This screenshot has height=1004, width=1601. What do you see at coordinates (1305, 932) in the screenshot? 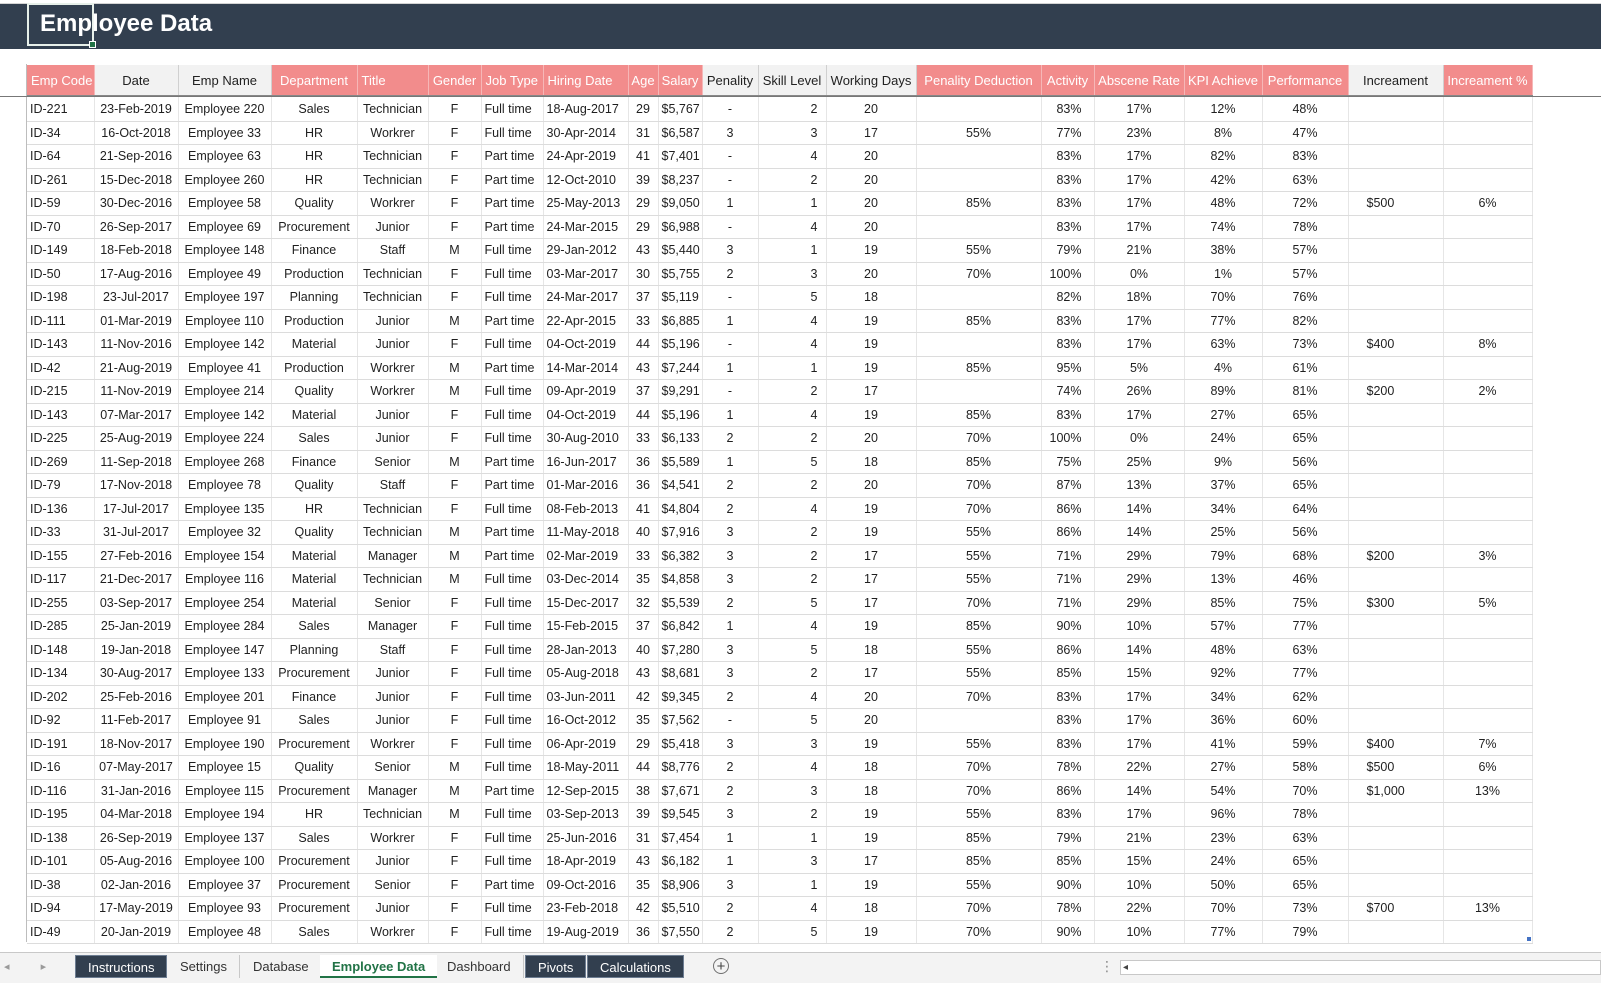
I see `table-cell: 79%` at bounding box center [1305, 932].